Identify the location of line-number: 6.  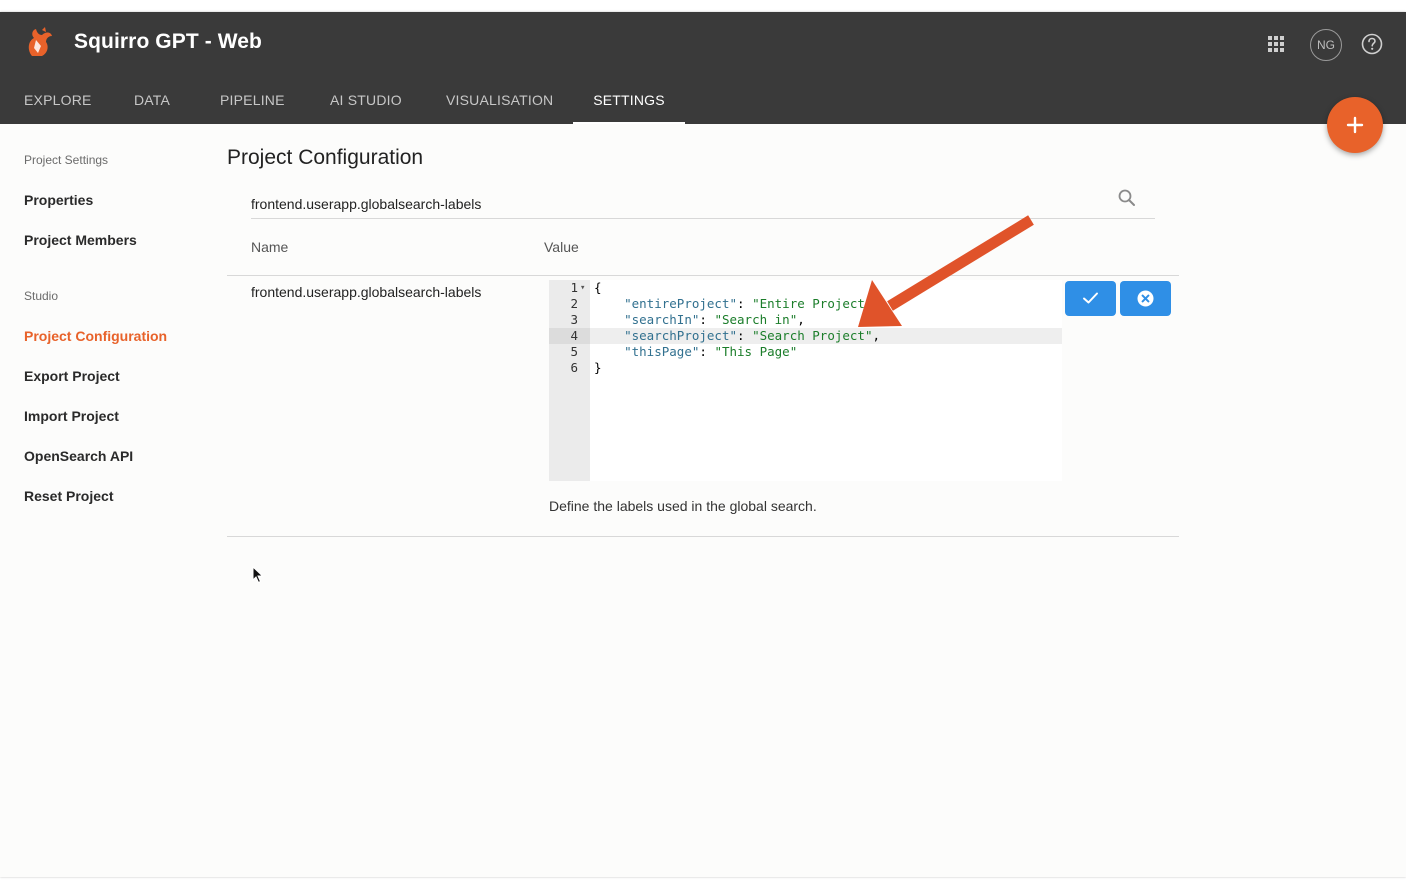
(574, 367).